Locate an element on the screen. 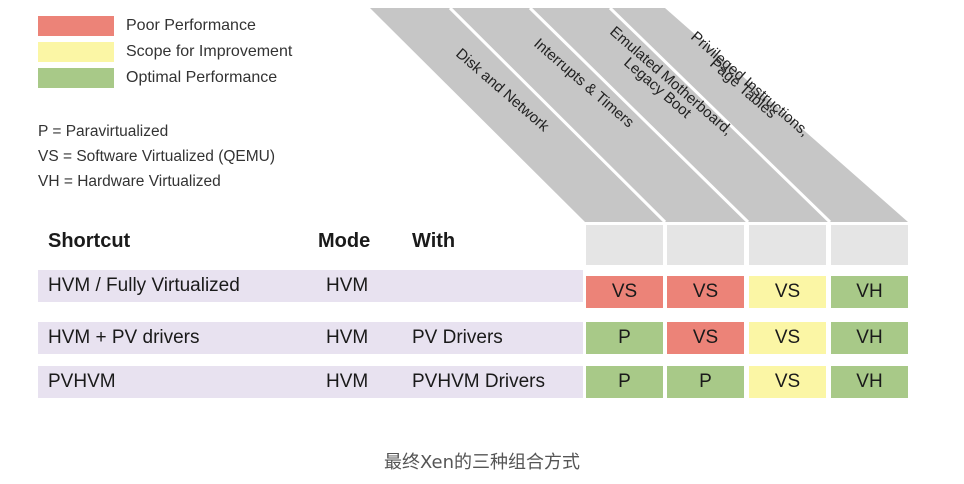 Image resolution: width=964 pixels, height=484 pixels. row-shortcut: PVHVM is located at coordinates (82, 381).